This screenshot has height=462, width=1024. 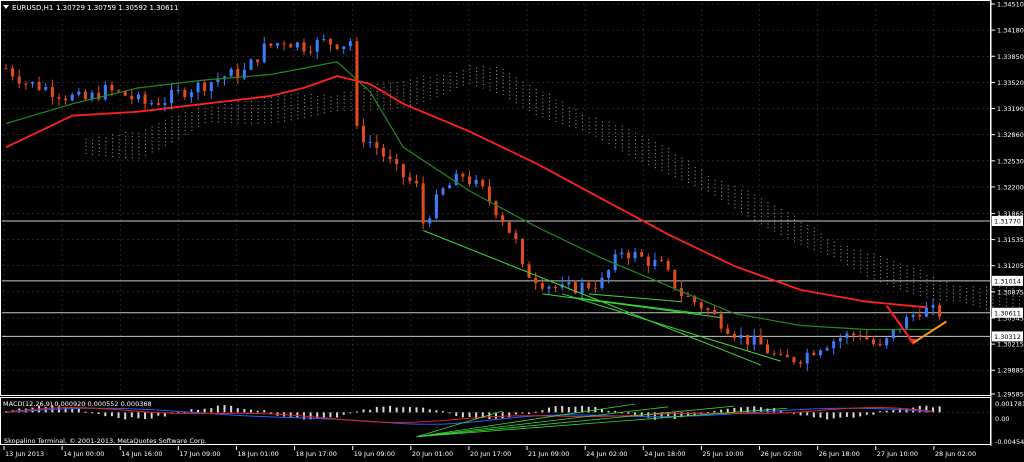 I want to click on chart-menu-icon, so click(x=6, y=7).